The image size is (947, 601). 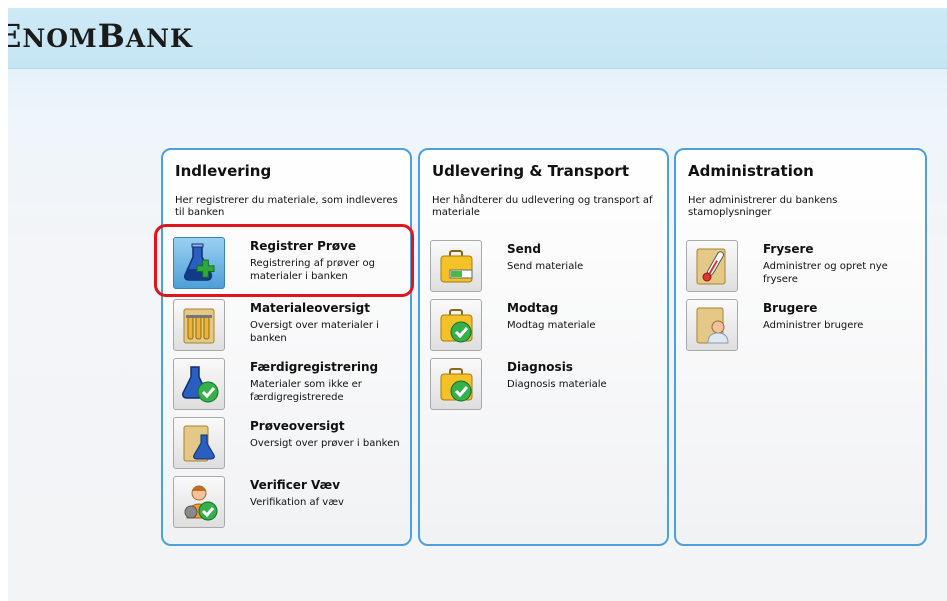 What do you see at coordinates (712, 325) in the screenshot?
I see `user-folder-icon` at bounding box center [712, 325].